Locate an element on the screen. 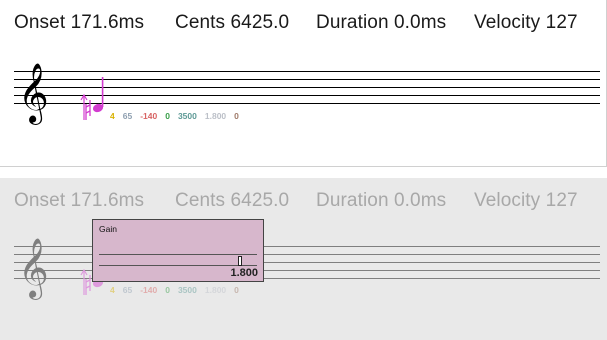 This screenshot has height=340, width=607. gain-popup-title: Gain is located at coordinates (108, 229).